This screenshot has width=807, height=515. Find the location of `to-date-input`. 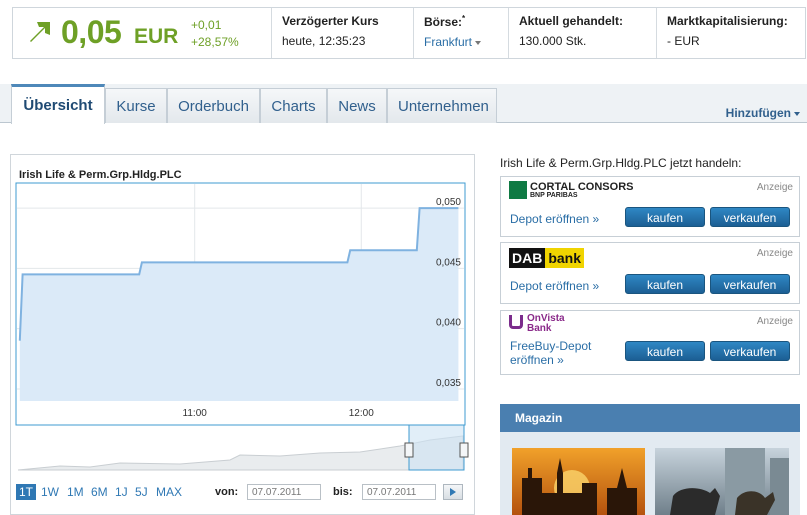

to-date-input is located at coordinates (399, 492).